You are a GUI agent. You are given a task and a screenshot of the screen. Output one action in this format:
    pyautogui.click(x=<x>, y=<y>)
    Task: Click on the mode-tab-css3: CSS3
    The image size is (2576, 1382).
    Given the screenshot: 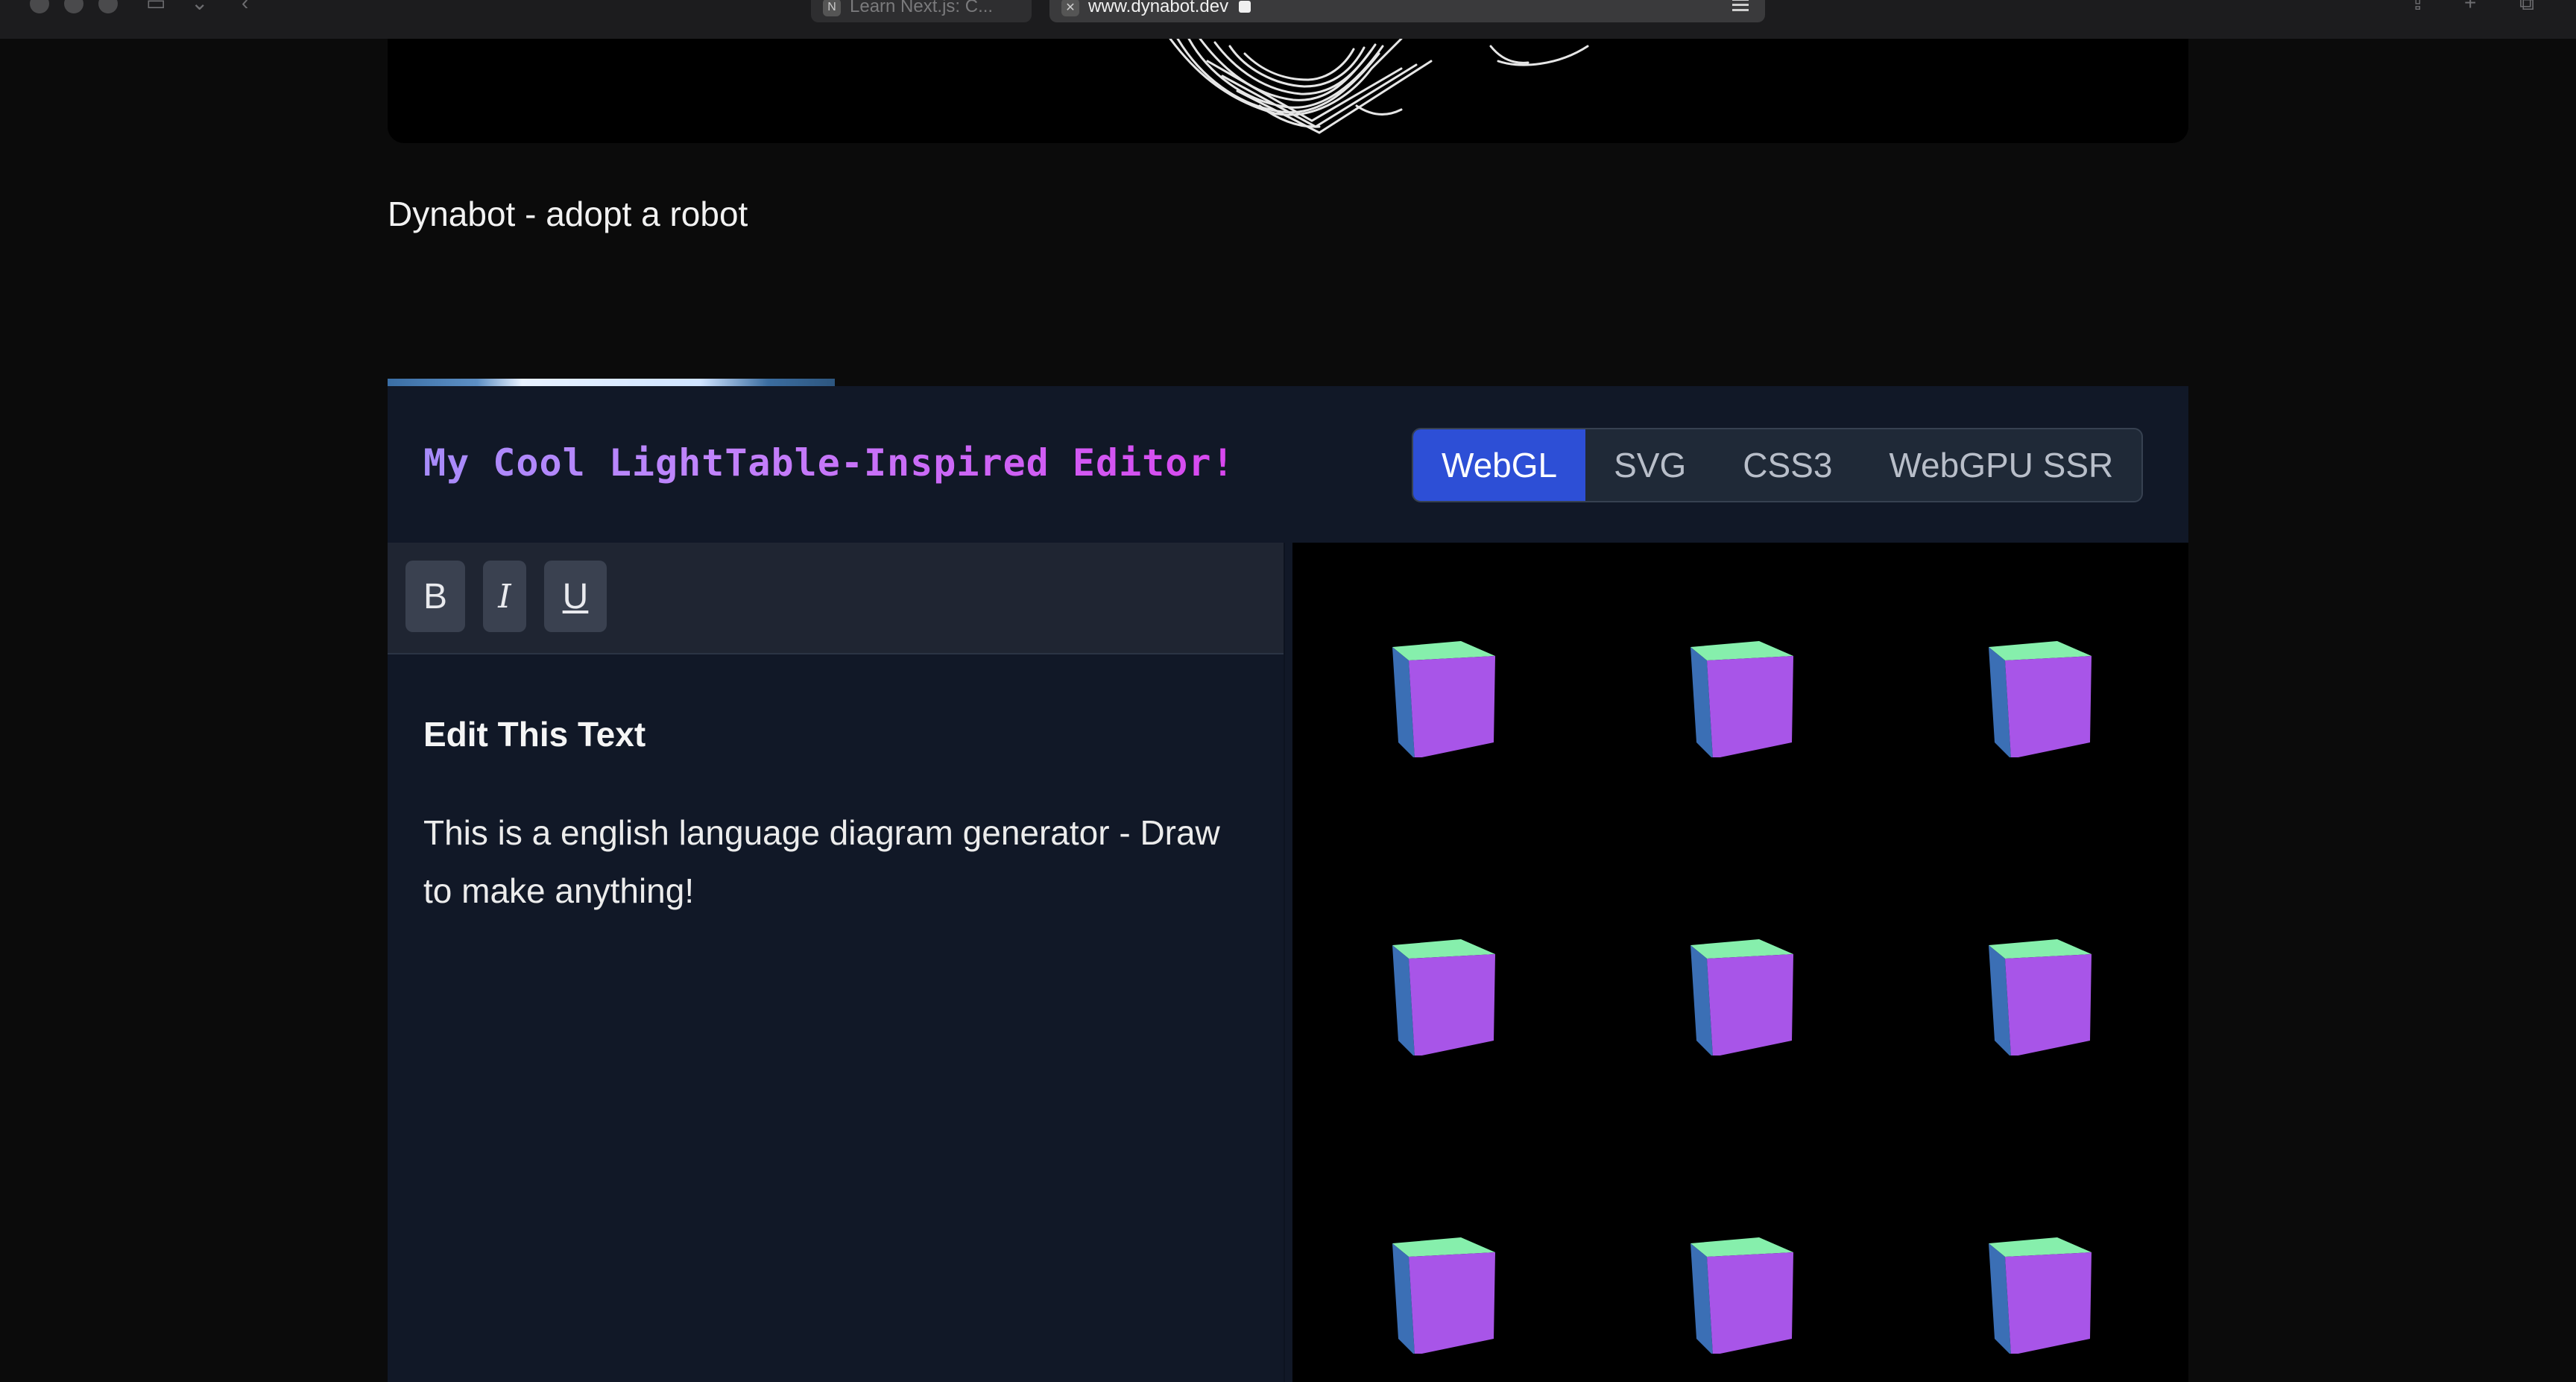 What is the action you would take?
    pyautogui.click(x=1787, y=465)
    